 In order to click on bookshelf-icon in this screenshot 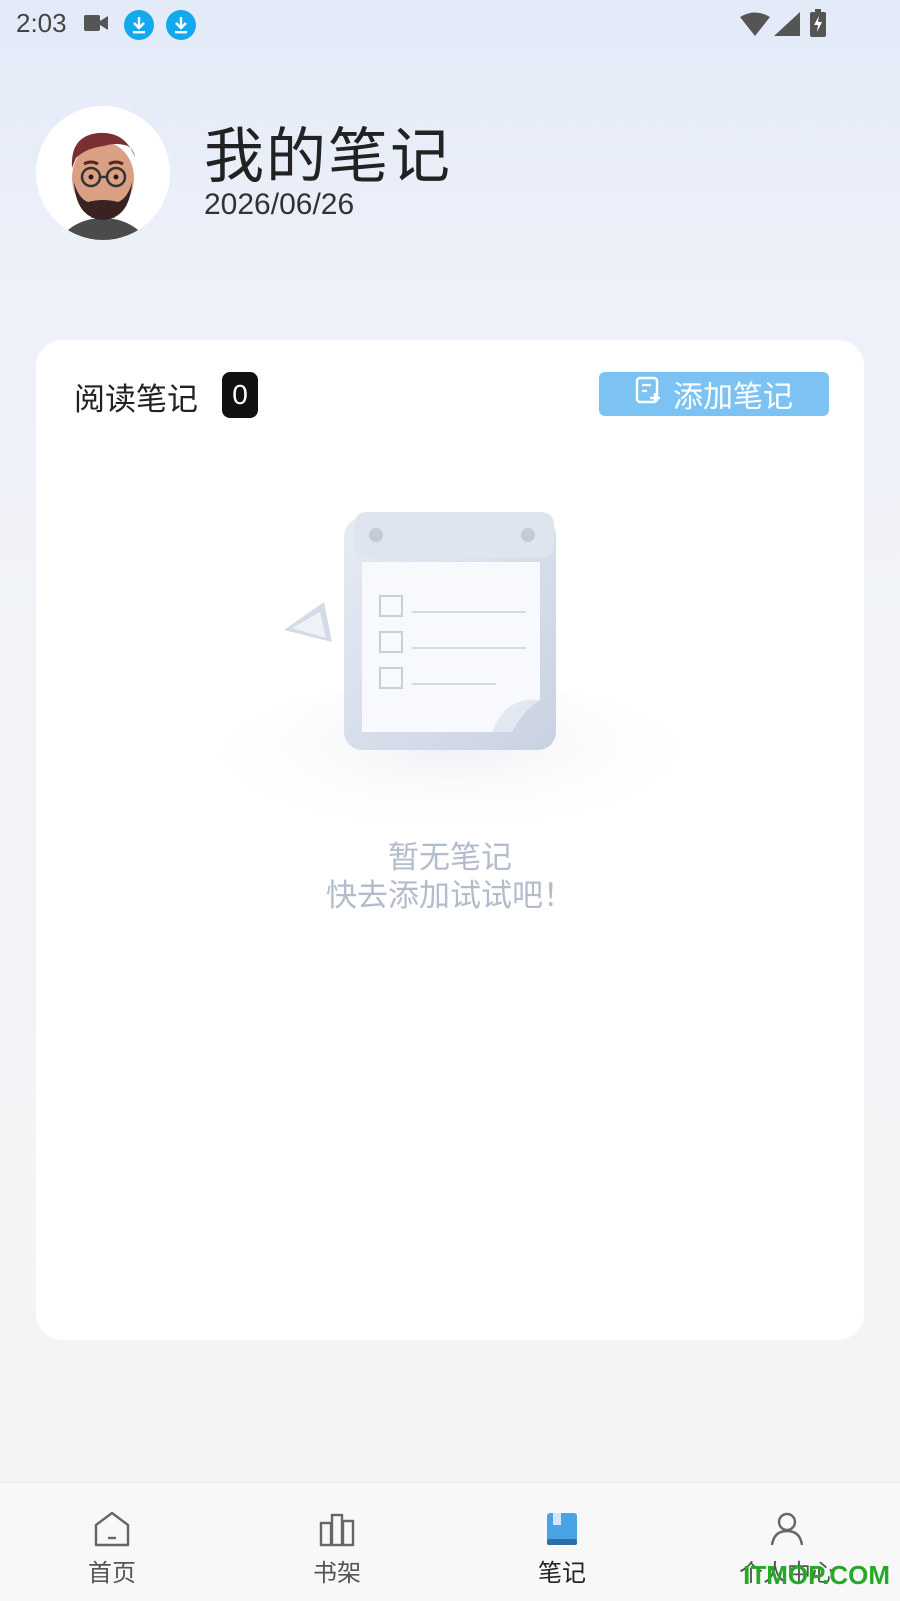, I will do `click(337, 1531)`.